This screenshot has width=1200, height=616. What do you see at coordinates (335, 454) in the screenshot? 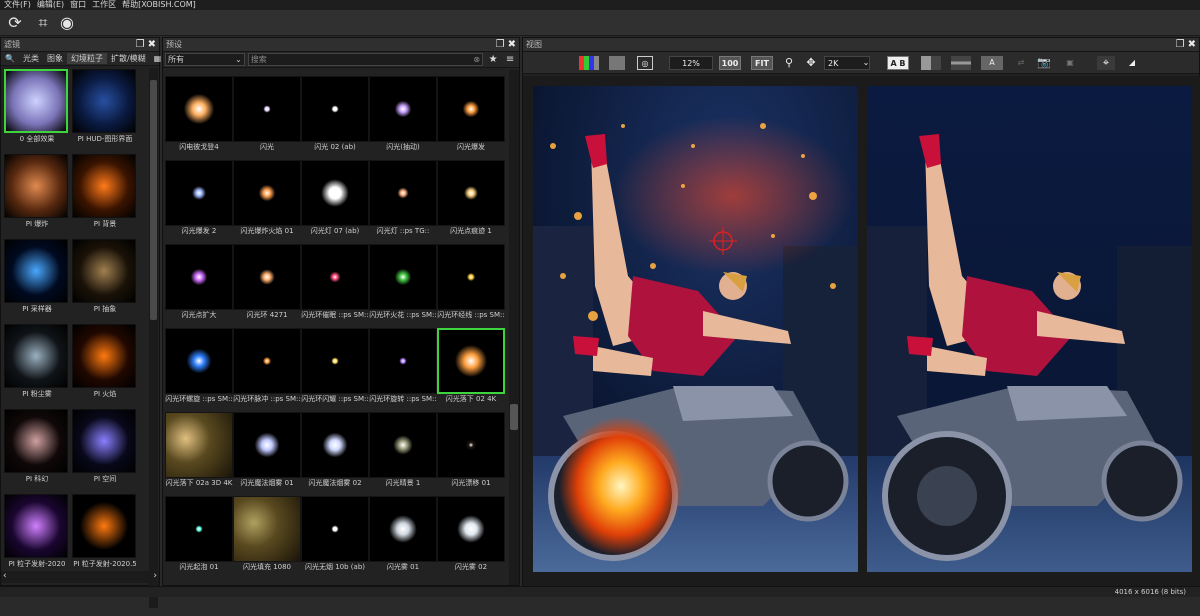
I see `preset-item: 闪光魔法烟雾 02` at bounding box center [335, 454].